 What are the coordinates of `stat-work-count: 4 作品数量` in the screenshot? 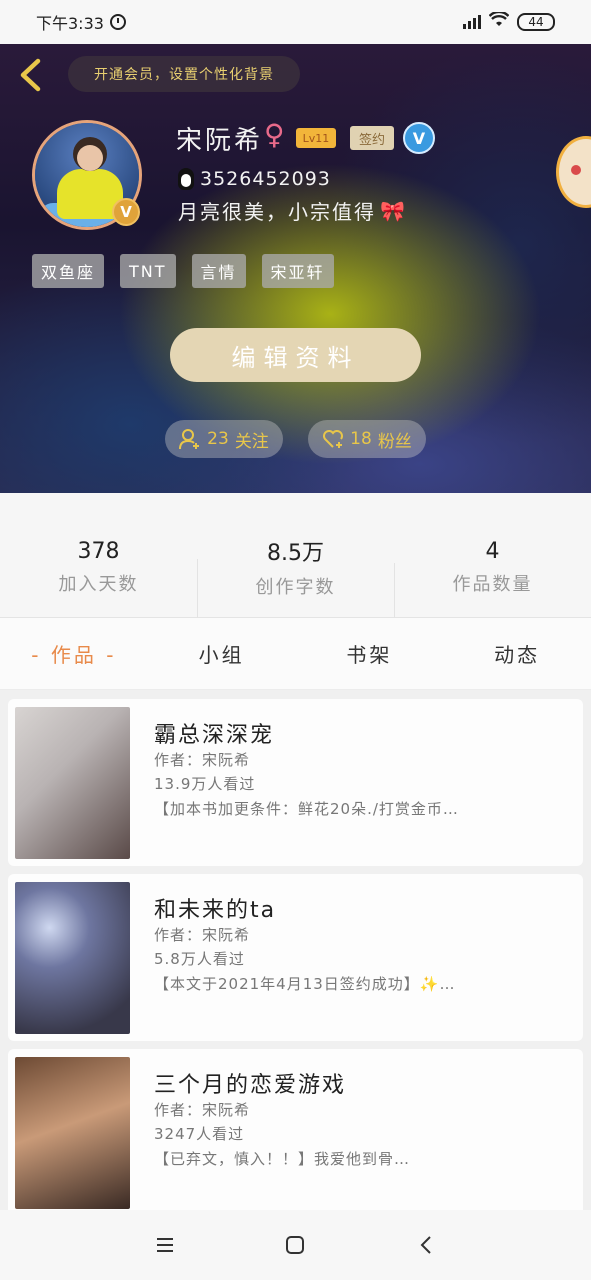 It's located at (492, 569).